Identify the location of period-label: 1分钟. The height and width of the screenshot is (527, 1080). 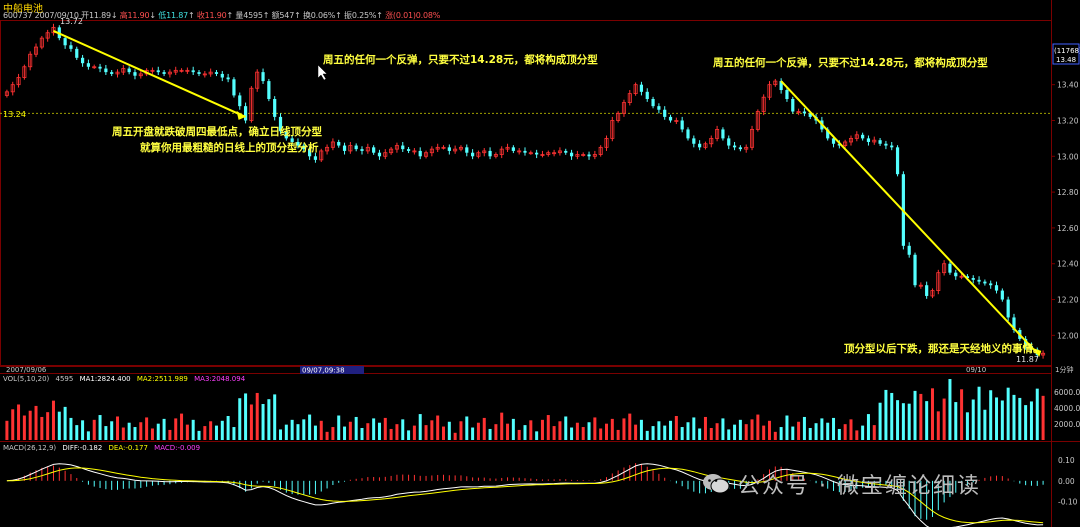
(1064, 369).